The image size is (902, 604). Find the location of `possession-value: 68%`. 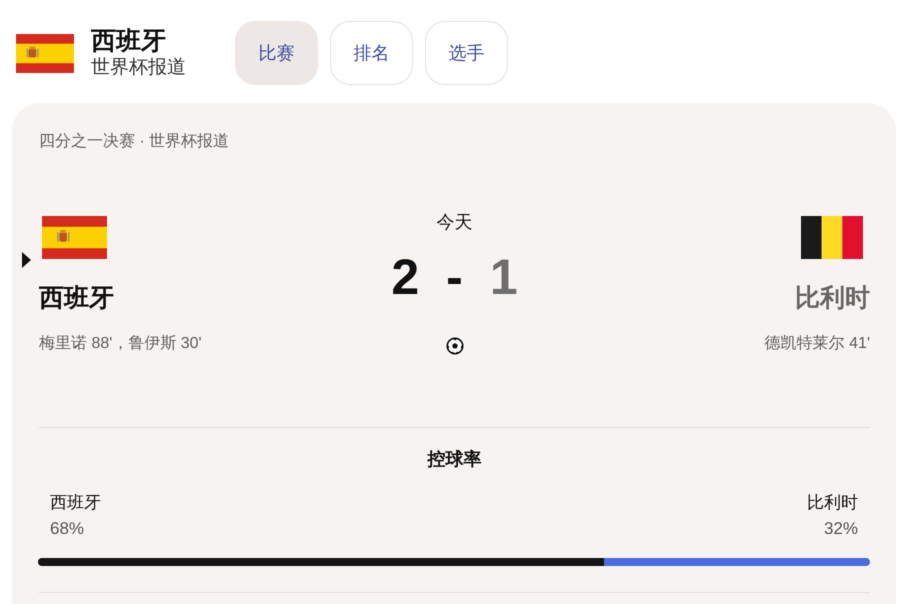

possession-value: 68% is located at coordinates (67, 529).